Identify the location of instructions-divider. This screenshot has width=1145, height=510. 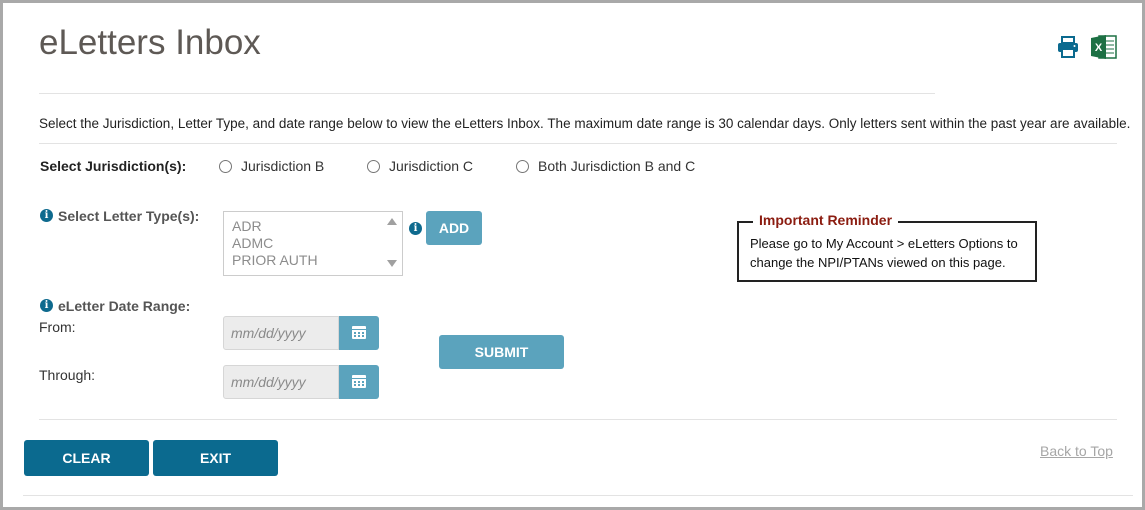
(578, 143).